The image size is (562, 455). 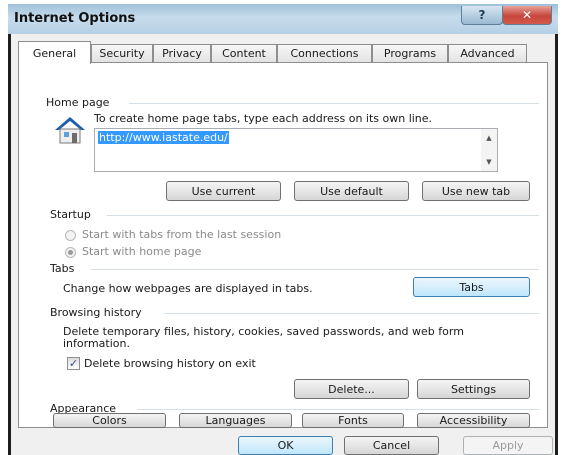 I want to click on window-title: Internet Options, so click(x=75, y=18).